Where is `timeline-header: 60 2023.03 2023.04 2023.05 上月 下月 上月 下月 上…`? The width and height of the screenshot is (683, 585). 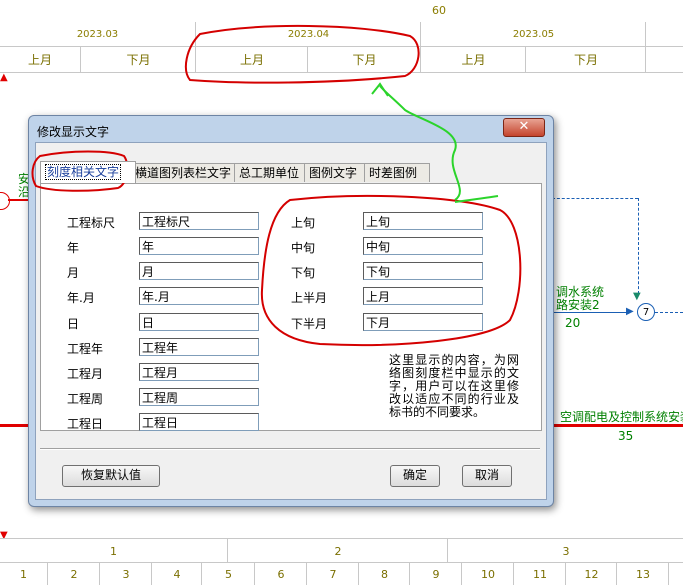
timeline-header: 60 2023.03 2023.04 2023.05 上月 下月 上月 下月 上… is located at coordinates (341, 36).